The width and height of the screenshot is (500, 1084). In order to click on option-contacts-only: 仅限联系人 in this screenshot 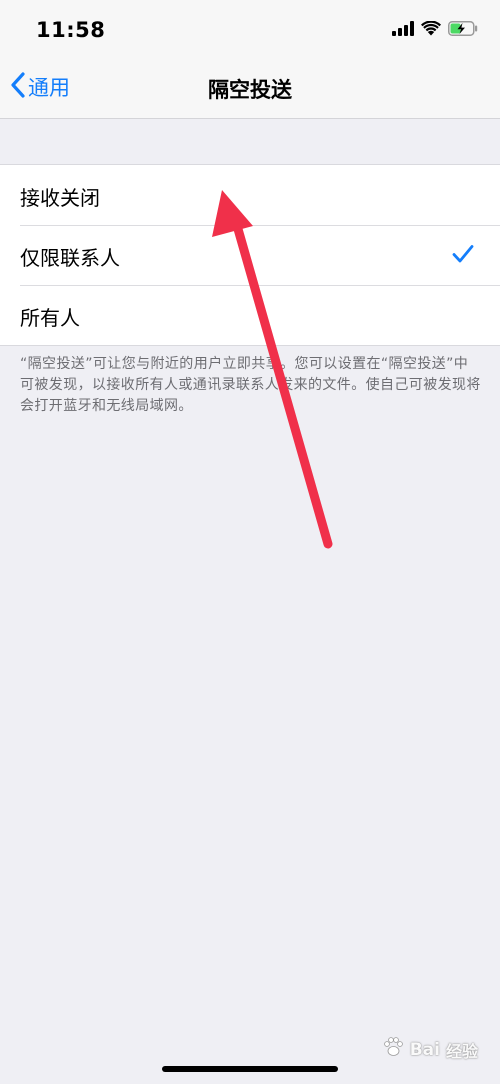, I will do `click(250, 255)`.